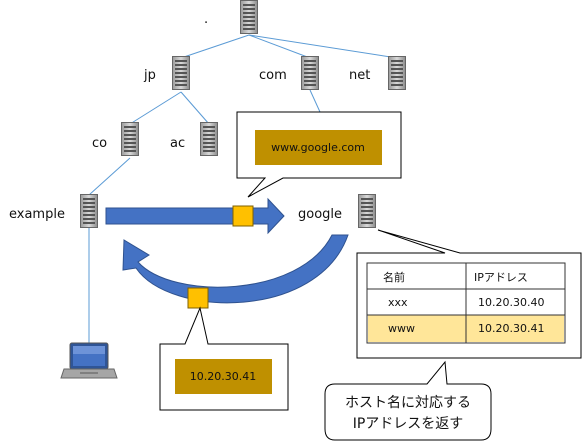 Image resolution: width=582 pixels, height=442 pixels. What do you see at coordinates (223, 376) in the screenshot?
I see `answer-label: 10.20.30.41` at bounding box center [223, 376].